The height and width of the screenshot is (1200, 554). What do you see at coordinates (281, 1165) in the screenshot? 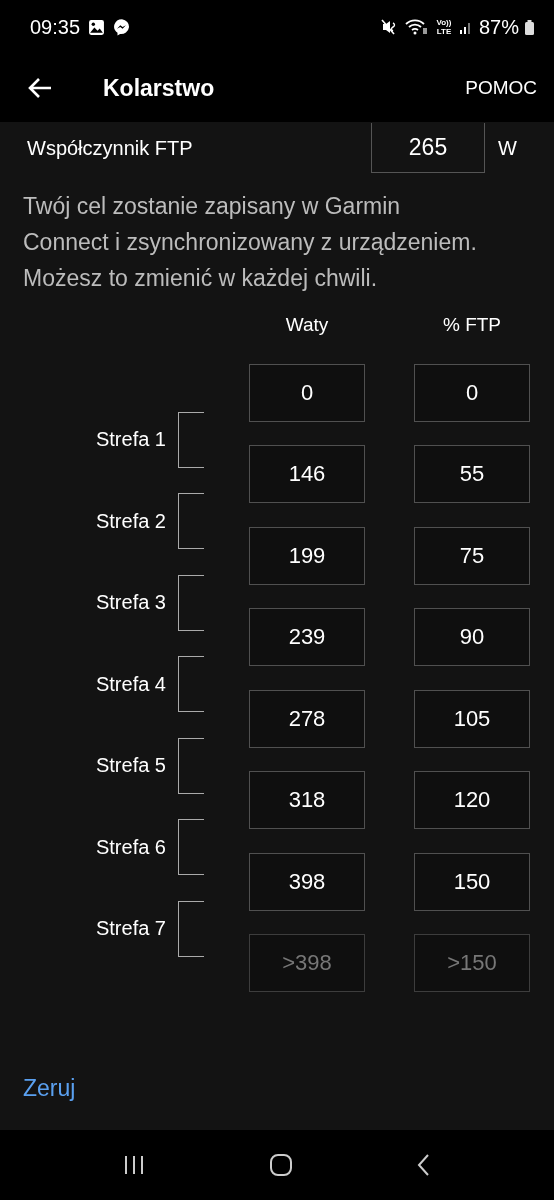
I see `home-icon` at bounding box center [281, 1165].